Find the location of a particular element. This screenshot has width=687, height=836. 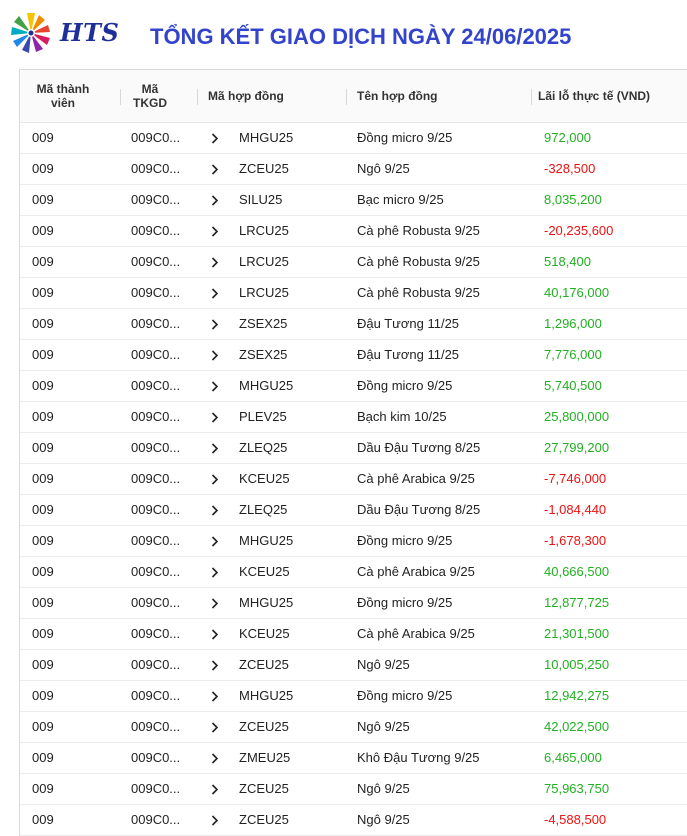

col-header-contract-name: Tên hợp đồng is located at coordinates (442, 96).